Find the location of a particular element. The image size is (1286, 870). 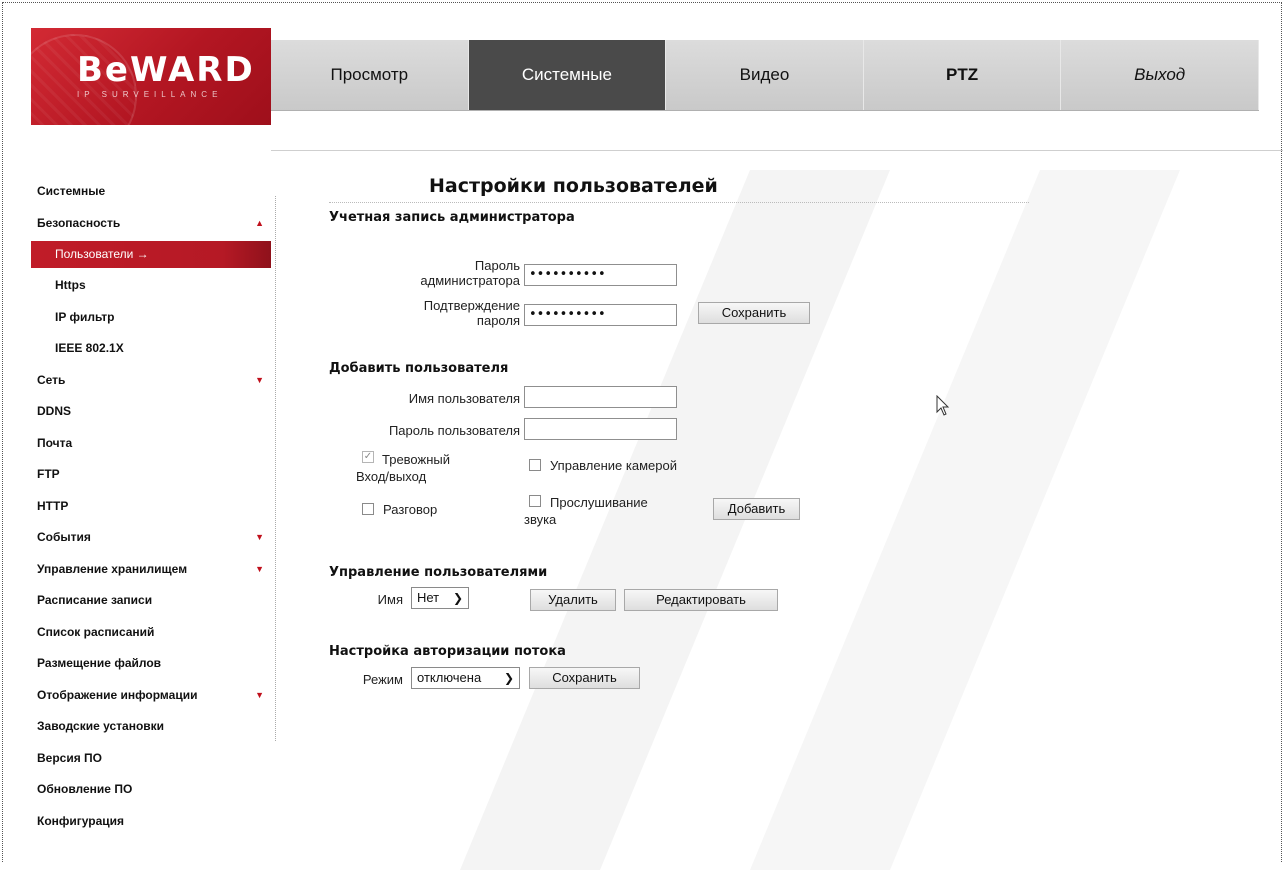

sidebar-item-record-schedule: Расписание записи is located at coordinates (151, 601).